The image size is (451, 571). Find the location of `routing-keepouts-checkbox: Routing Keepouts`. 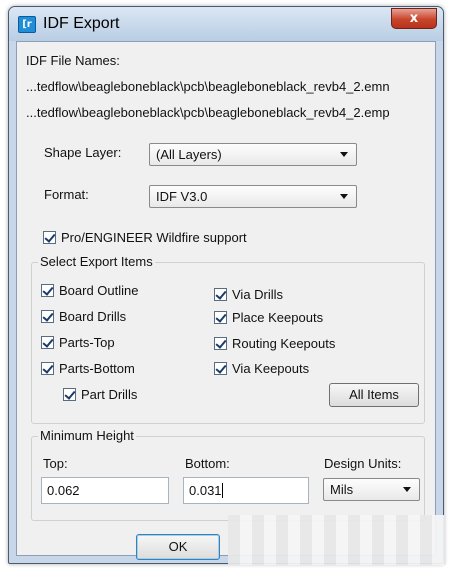

routing-keepouts-checkbox: Routing Keepouts is located at coordinates (274, 343).